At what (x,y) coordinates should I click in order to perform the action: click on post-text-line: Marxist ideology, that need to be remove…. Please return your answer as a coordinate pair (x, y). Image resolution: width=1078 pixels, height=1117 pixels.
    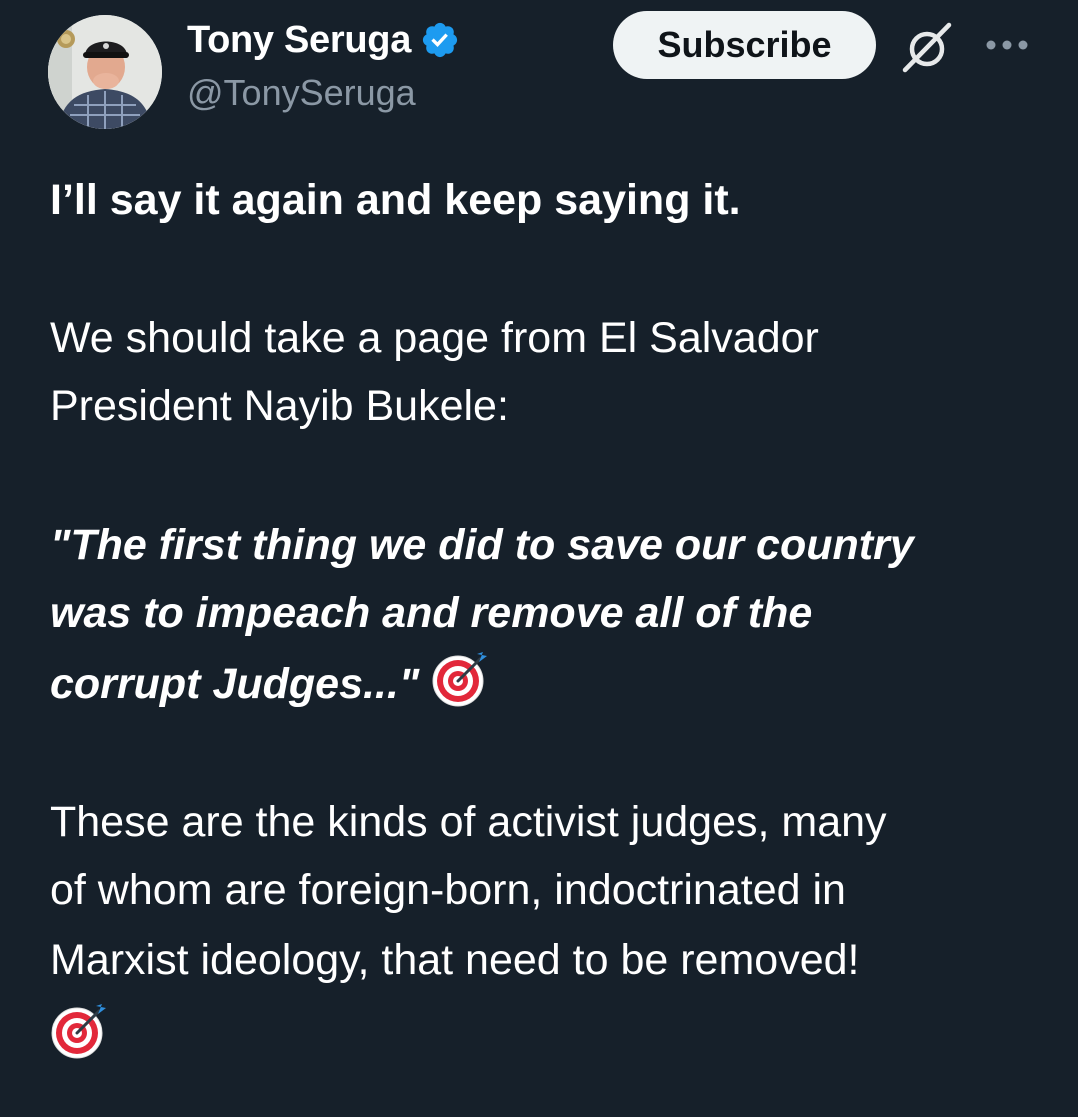
    Looking at the image, I should click on (455, 960).